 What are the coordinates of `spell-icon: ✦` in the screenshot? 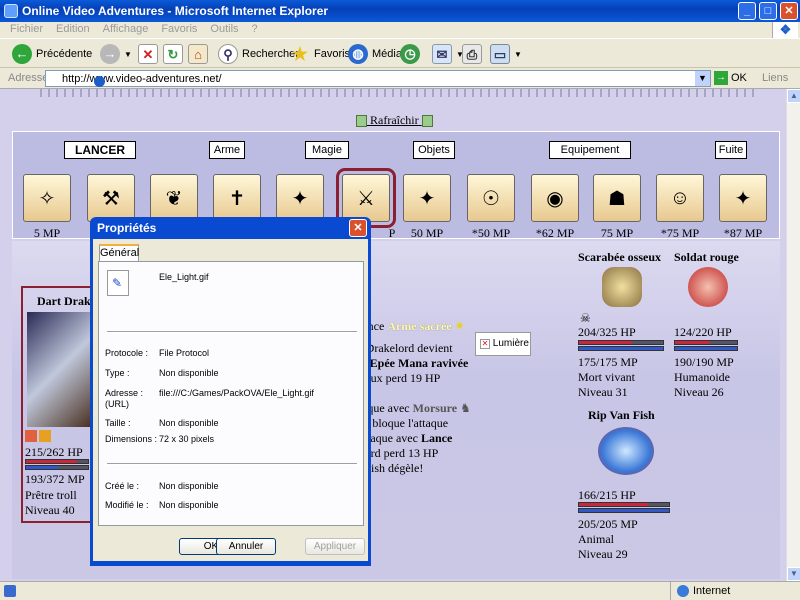 It's located at (300, 198).